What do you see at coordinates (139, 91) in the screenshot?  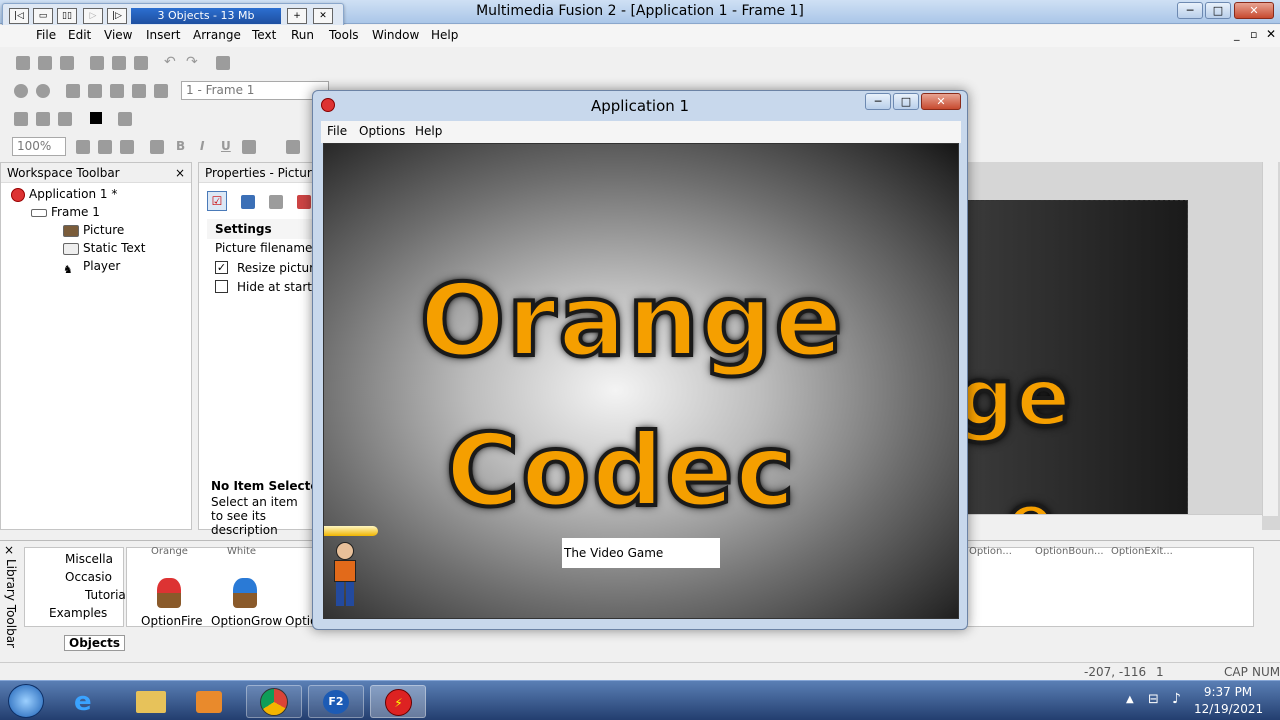 I see `list-icon` at bounding box center [139, 91].